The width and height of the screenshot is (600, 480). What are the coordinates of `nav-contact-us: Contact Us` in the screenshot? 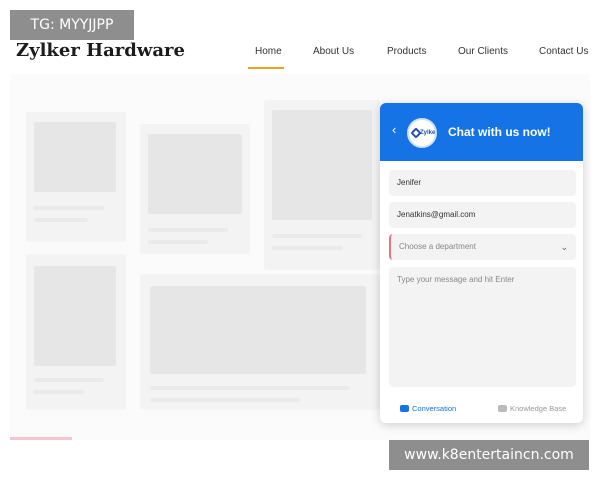 It's located at (563, 51).